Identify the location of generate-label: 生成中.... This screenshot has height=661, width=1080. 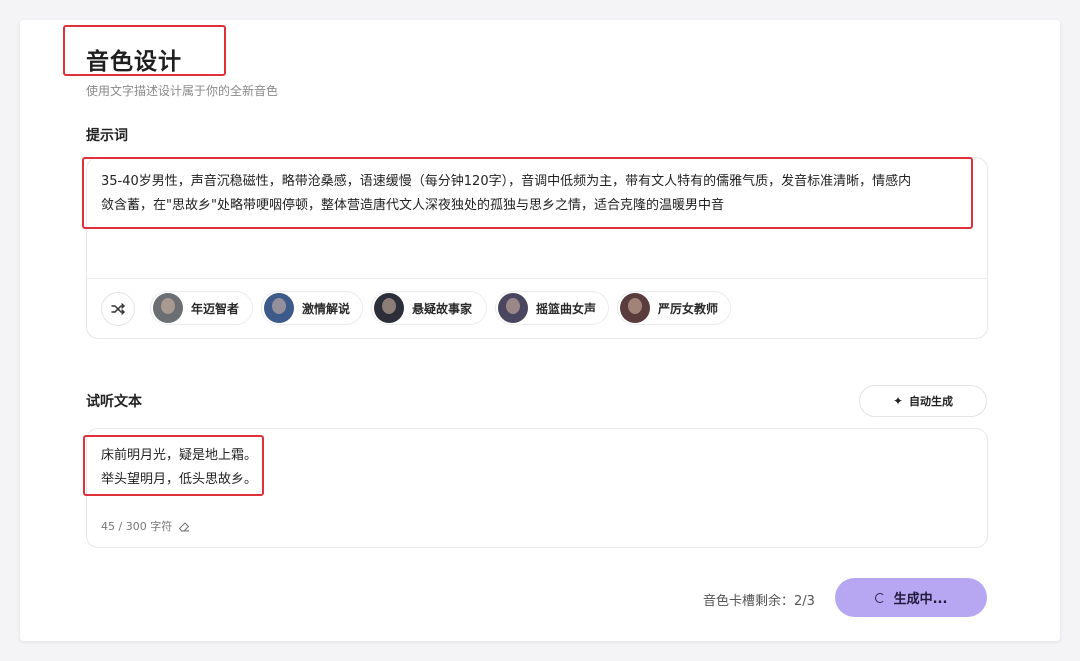
(920, 599).